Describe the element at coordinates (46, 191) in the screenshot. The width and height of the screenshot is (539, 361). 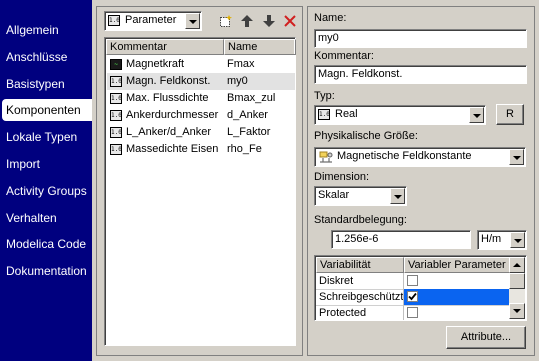
I see `nav-item-activity-groups: Activity Groups` at that location.